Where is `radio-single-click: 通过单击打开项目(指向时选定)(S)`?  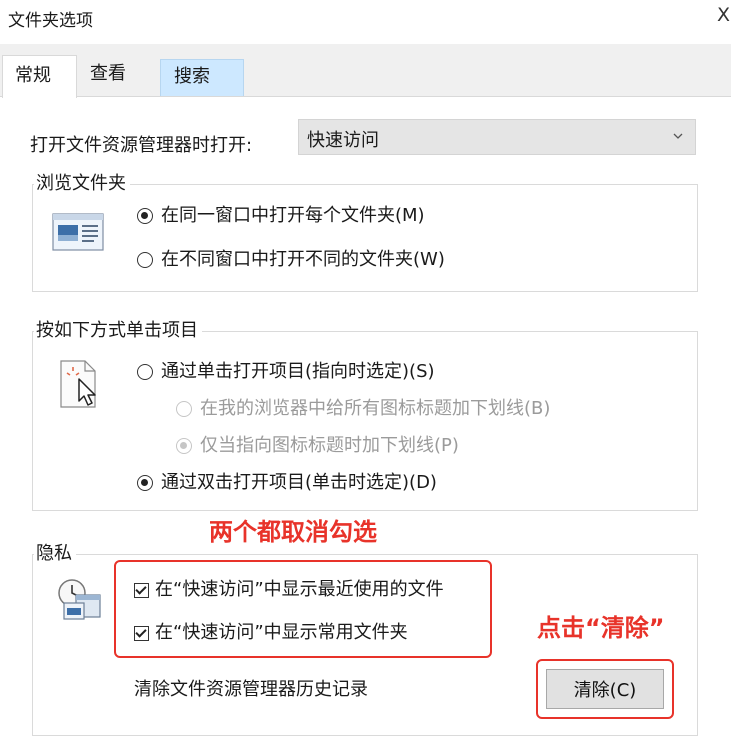
radio-single-click: 通过单击打开项目(指向时选定)(S) is located at coordinates (286, 372).